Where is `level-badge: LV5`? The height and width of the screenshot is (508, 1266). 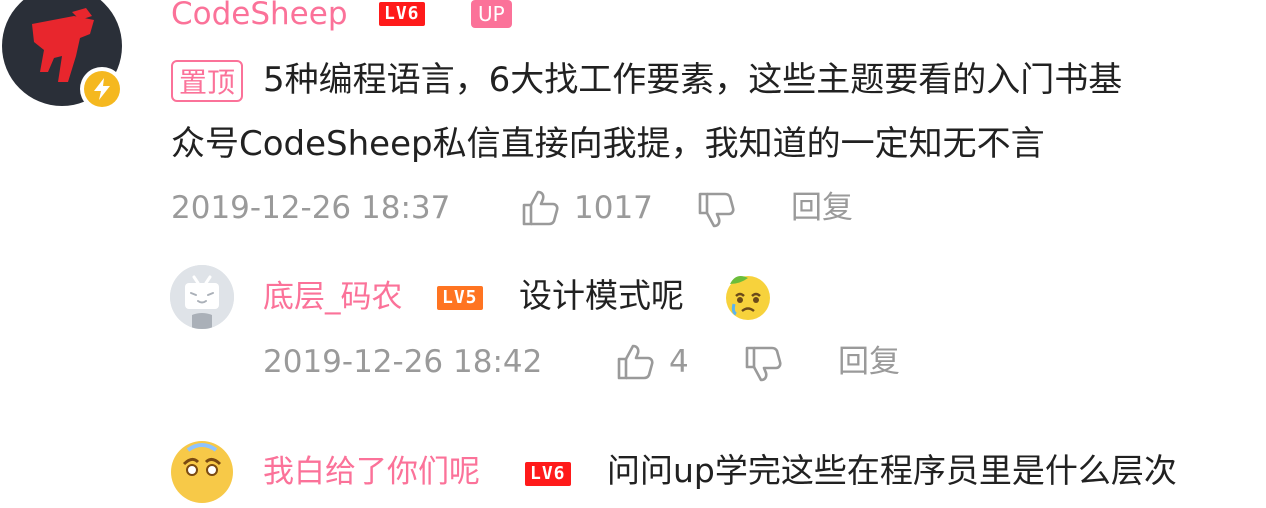 level-badge: LV5 is located at coordinates (460, 298).